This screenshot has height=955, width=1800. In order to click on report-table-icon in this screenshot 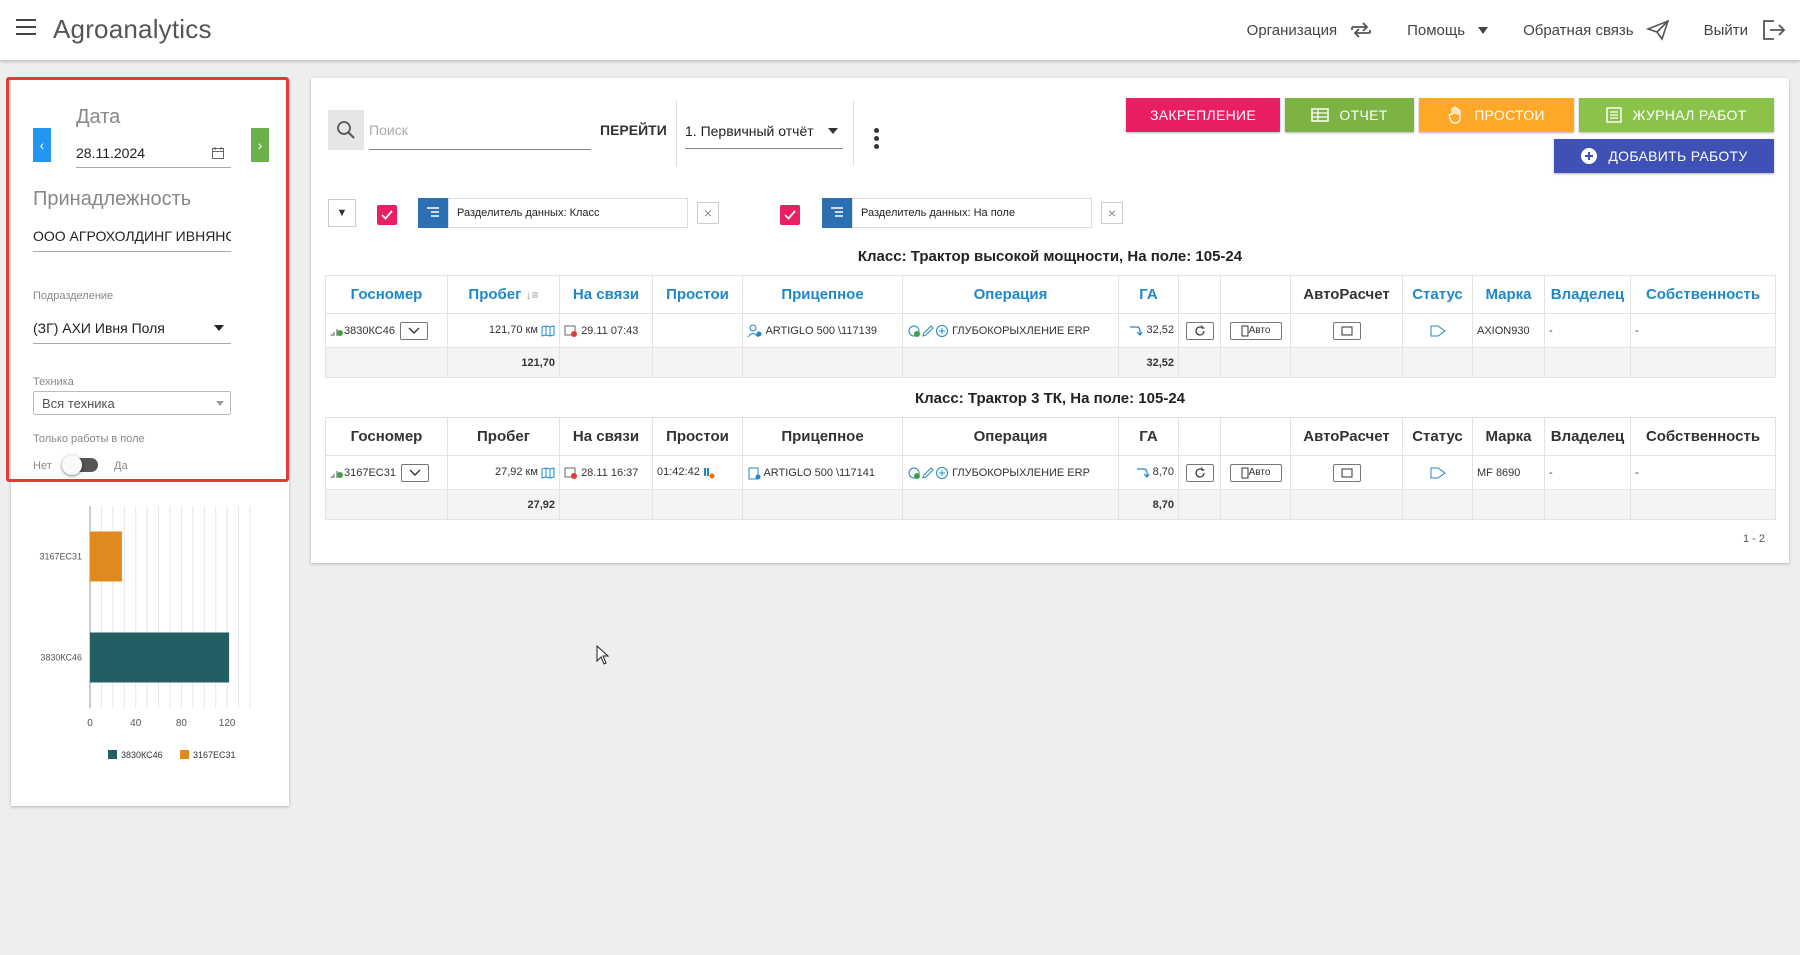, I will do `click(1320, 115)`.